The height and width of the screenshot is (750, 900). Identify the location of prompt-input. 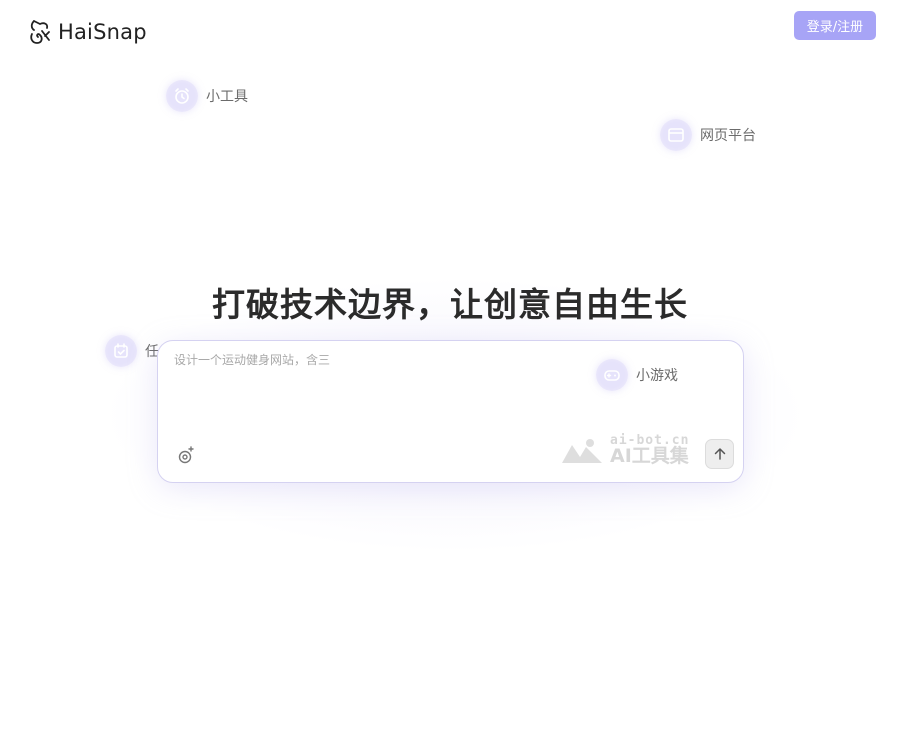
(384, 360).